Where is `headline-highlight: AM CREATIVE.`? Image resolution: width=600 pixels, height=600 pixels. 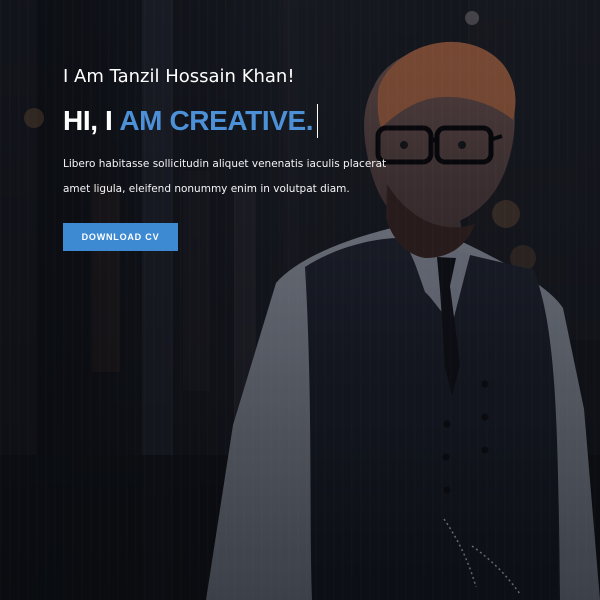 headline-highlight: AM CREATIVE. is located at coordinates (216, 120).